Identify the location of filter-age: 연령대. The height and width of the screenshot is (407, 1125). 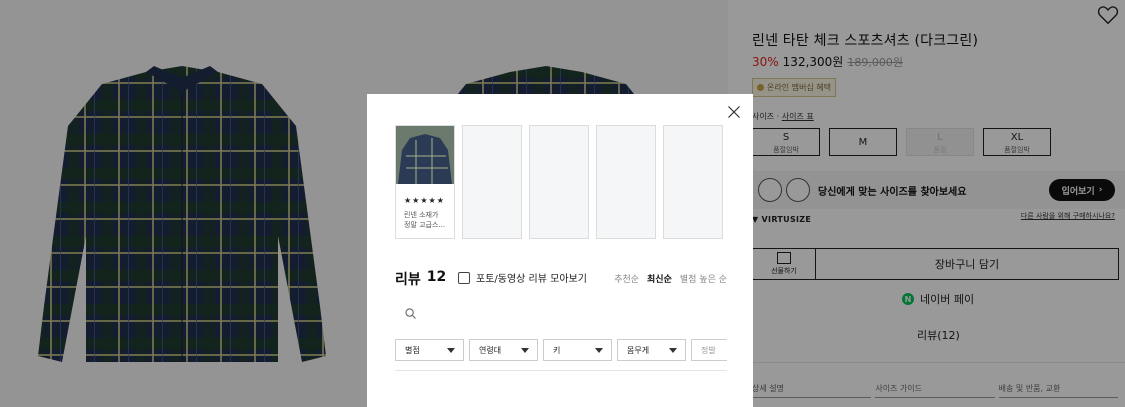
(503, 350).